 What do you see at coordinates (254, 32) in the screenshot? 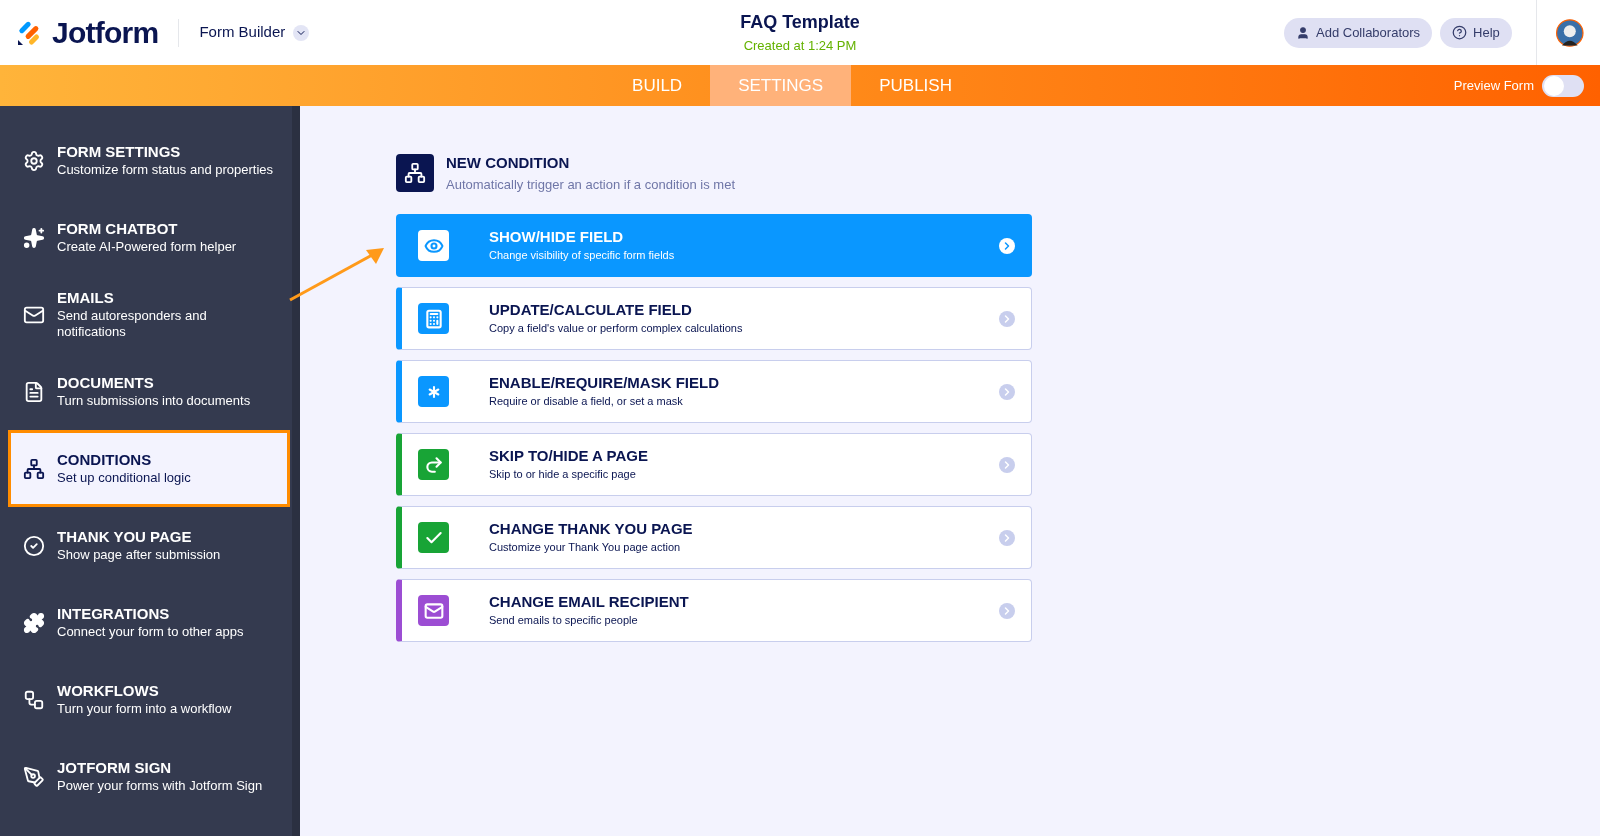
I see `form-builder-menu: Form Builder` at bounding box center [254, 32].